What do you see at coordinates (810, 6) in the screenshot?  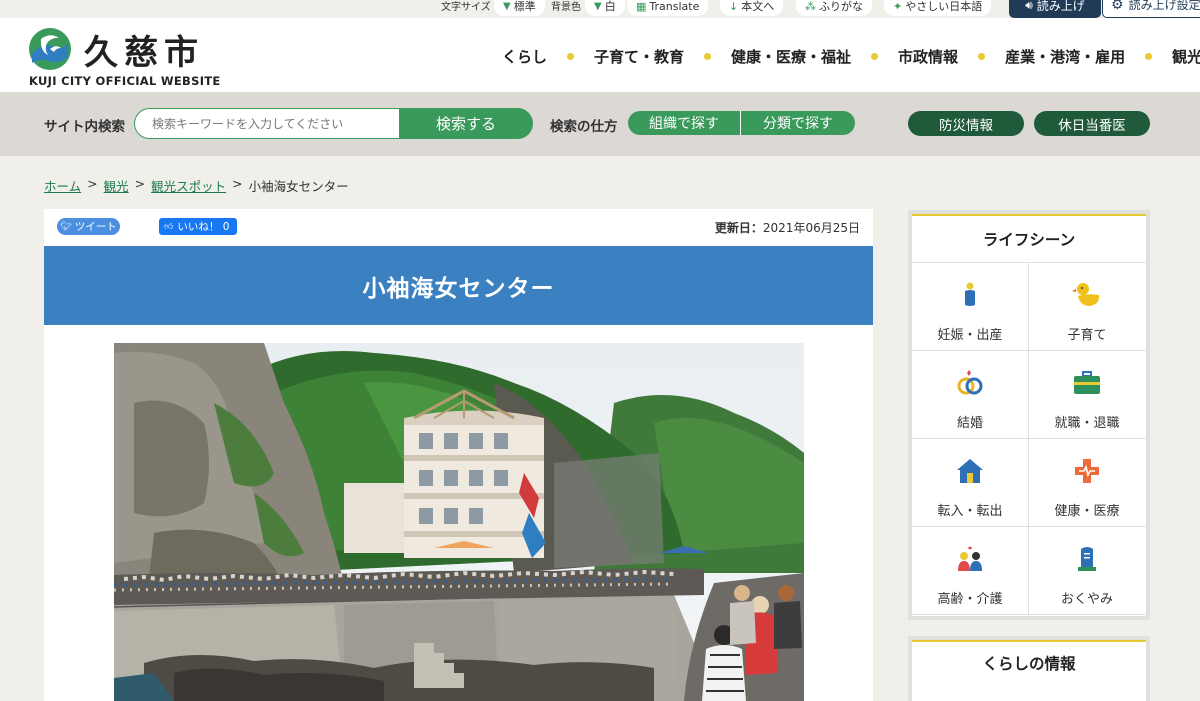 I see `furigana-icon: ⁂` at bounding box center [810, 6].